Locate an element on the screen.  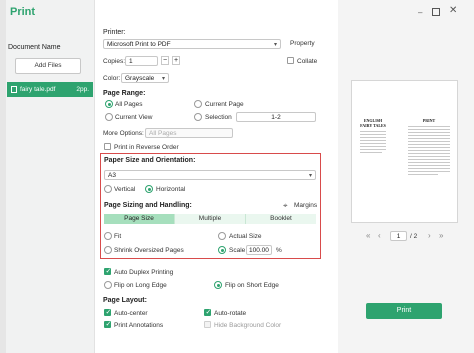
doc-title: ENGLISH FAIRY TALES is located at coordinates (373, 123).